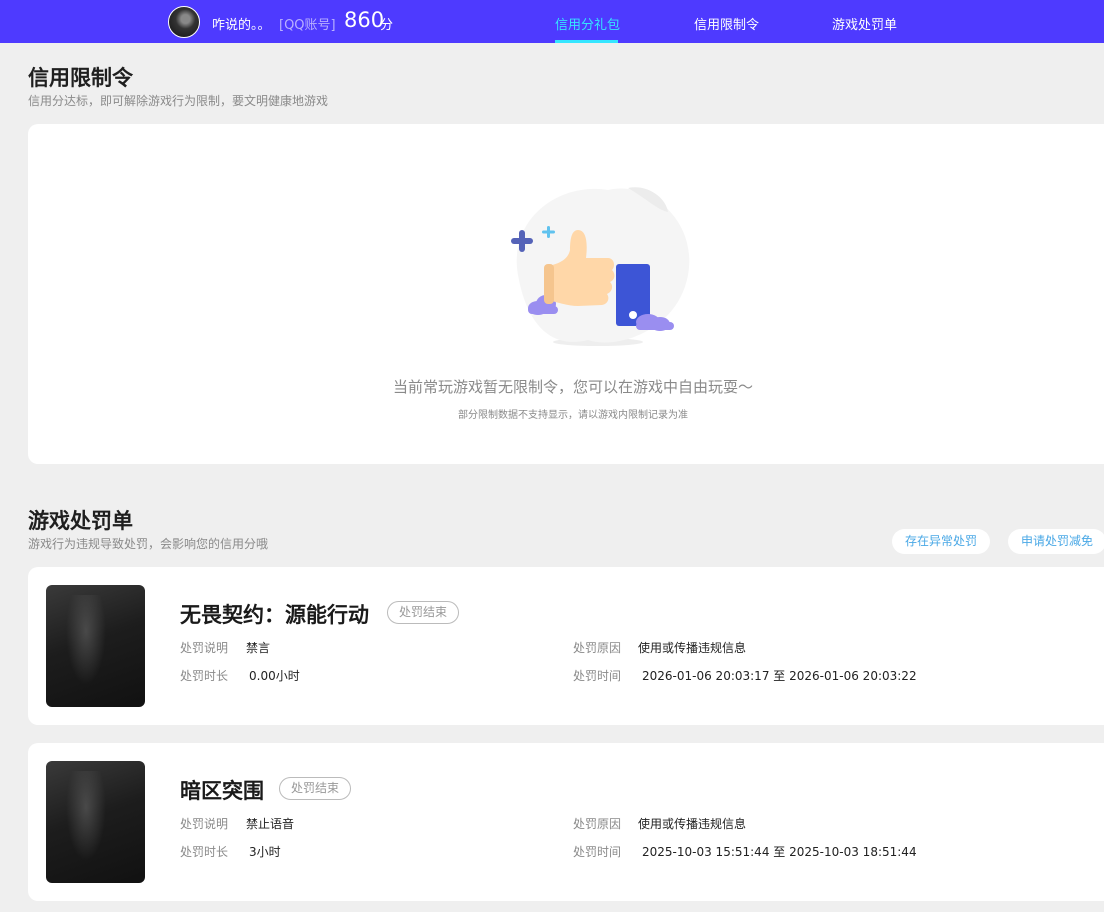  I want to click on penalty-section-subtitle: 游戏行为违规导致处罚，会影响您的信用分哦, so click(148, 544).